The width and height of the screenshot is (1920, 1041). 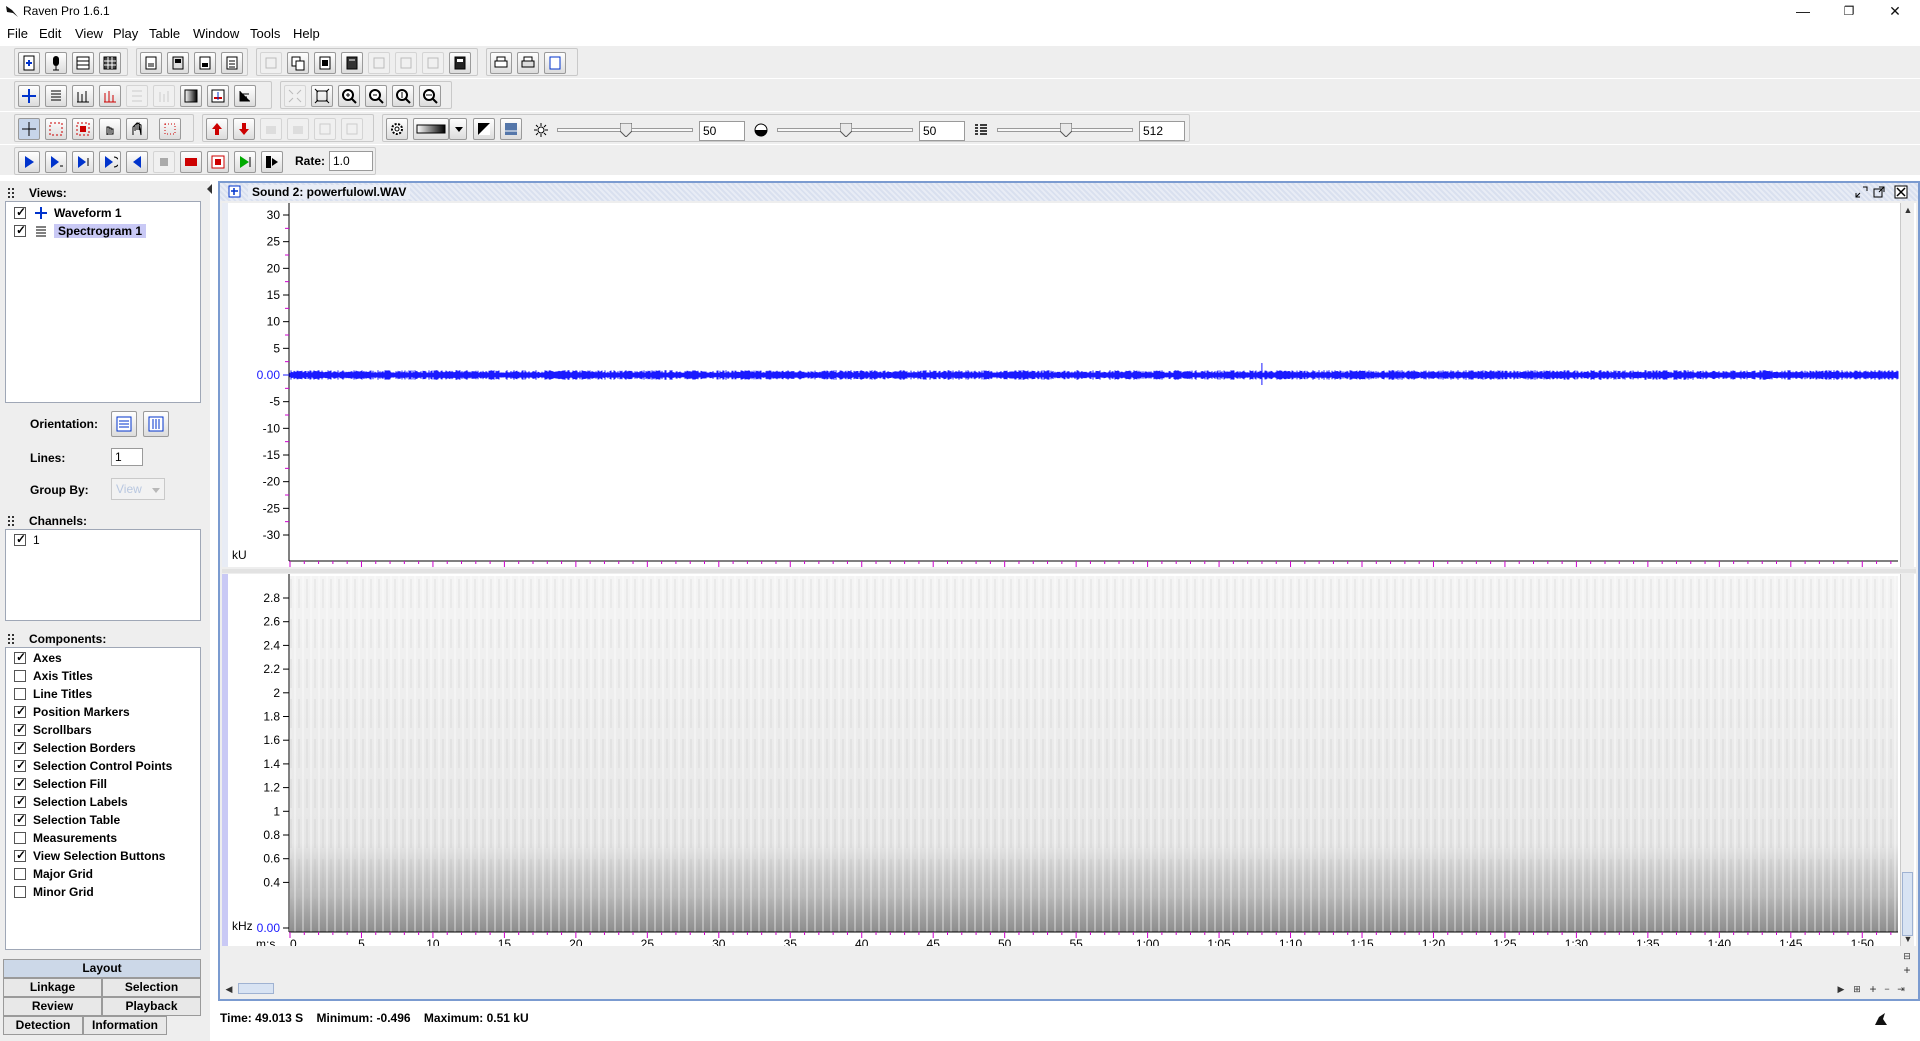 I want to click on save-as-button, so click(x=178, y=63).